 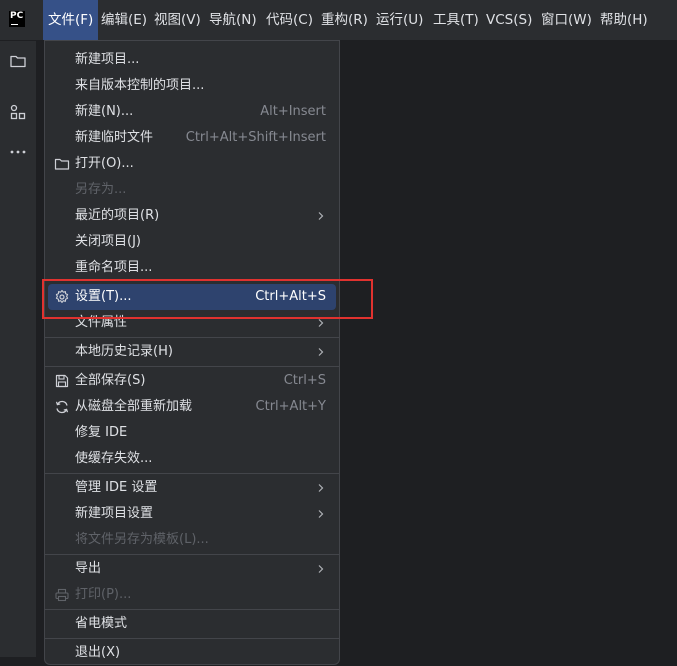 What do you see at coordinates (114, 137) in the screenshot?
I see `menu-item-label: 新建临时文件` at bounding box center [114, 137].